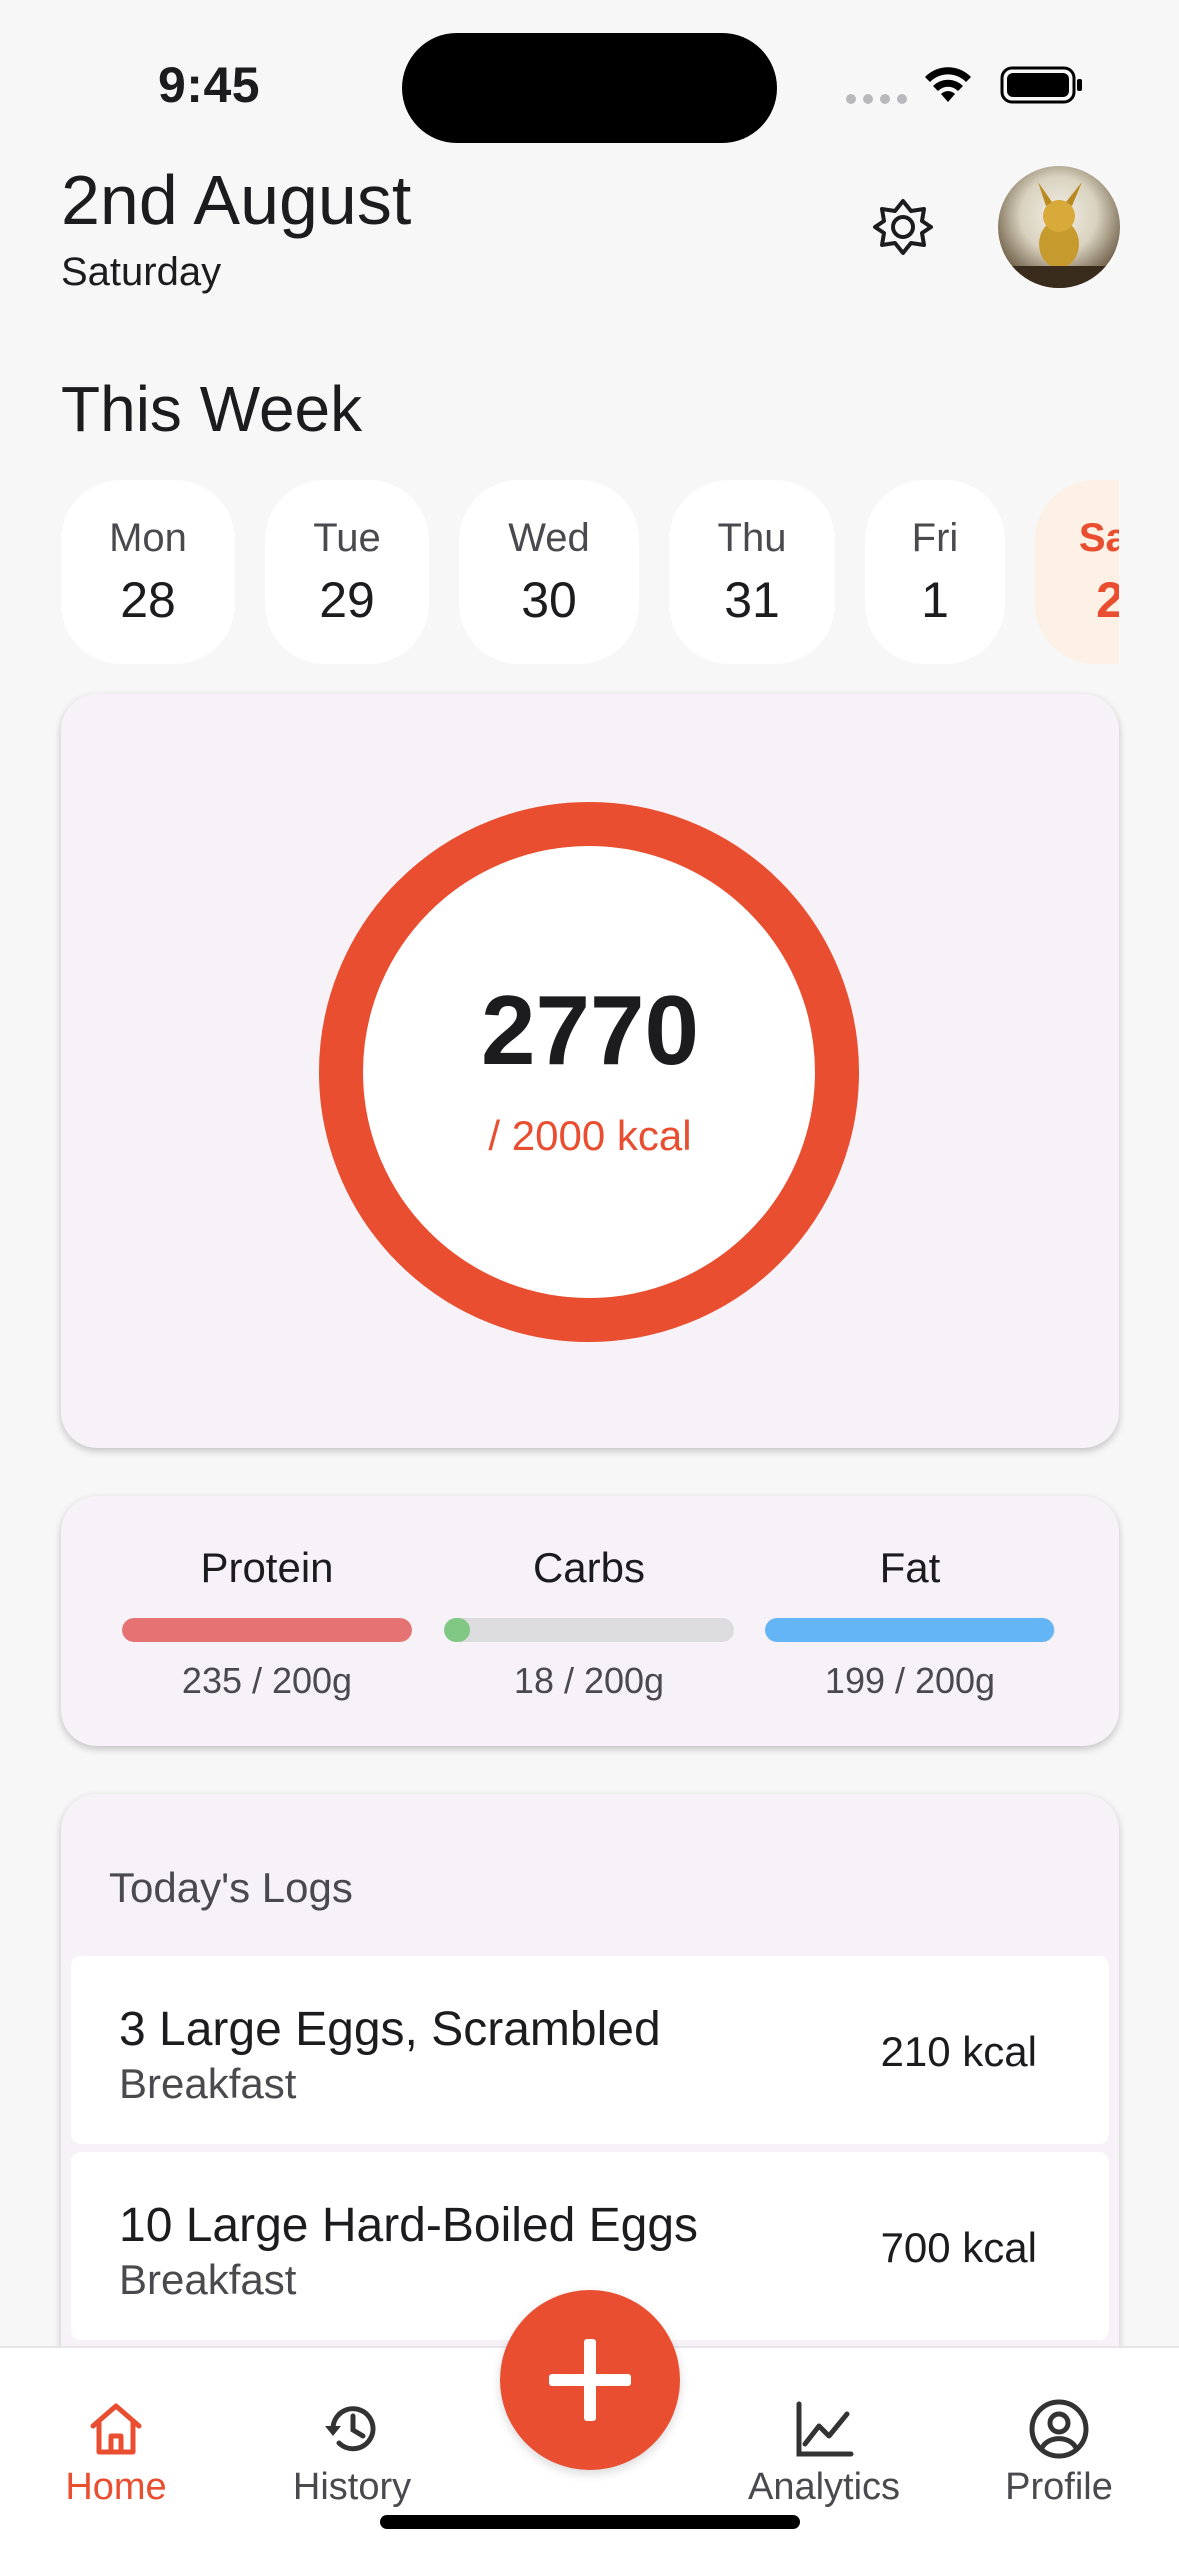 The image size is (1179, 2556). What do you see at coordinates (141, 272) in the screenshot?
I see `weekday-subtitle: Saturday` at bounding box center [141, 272].